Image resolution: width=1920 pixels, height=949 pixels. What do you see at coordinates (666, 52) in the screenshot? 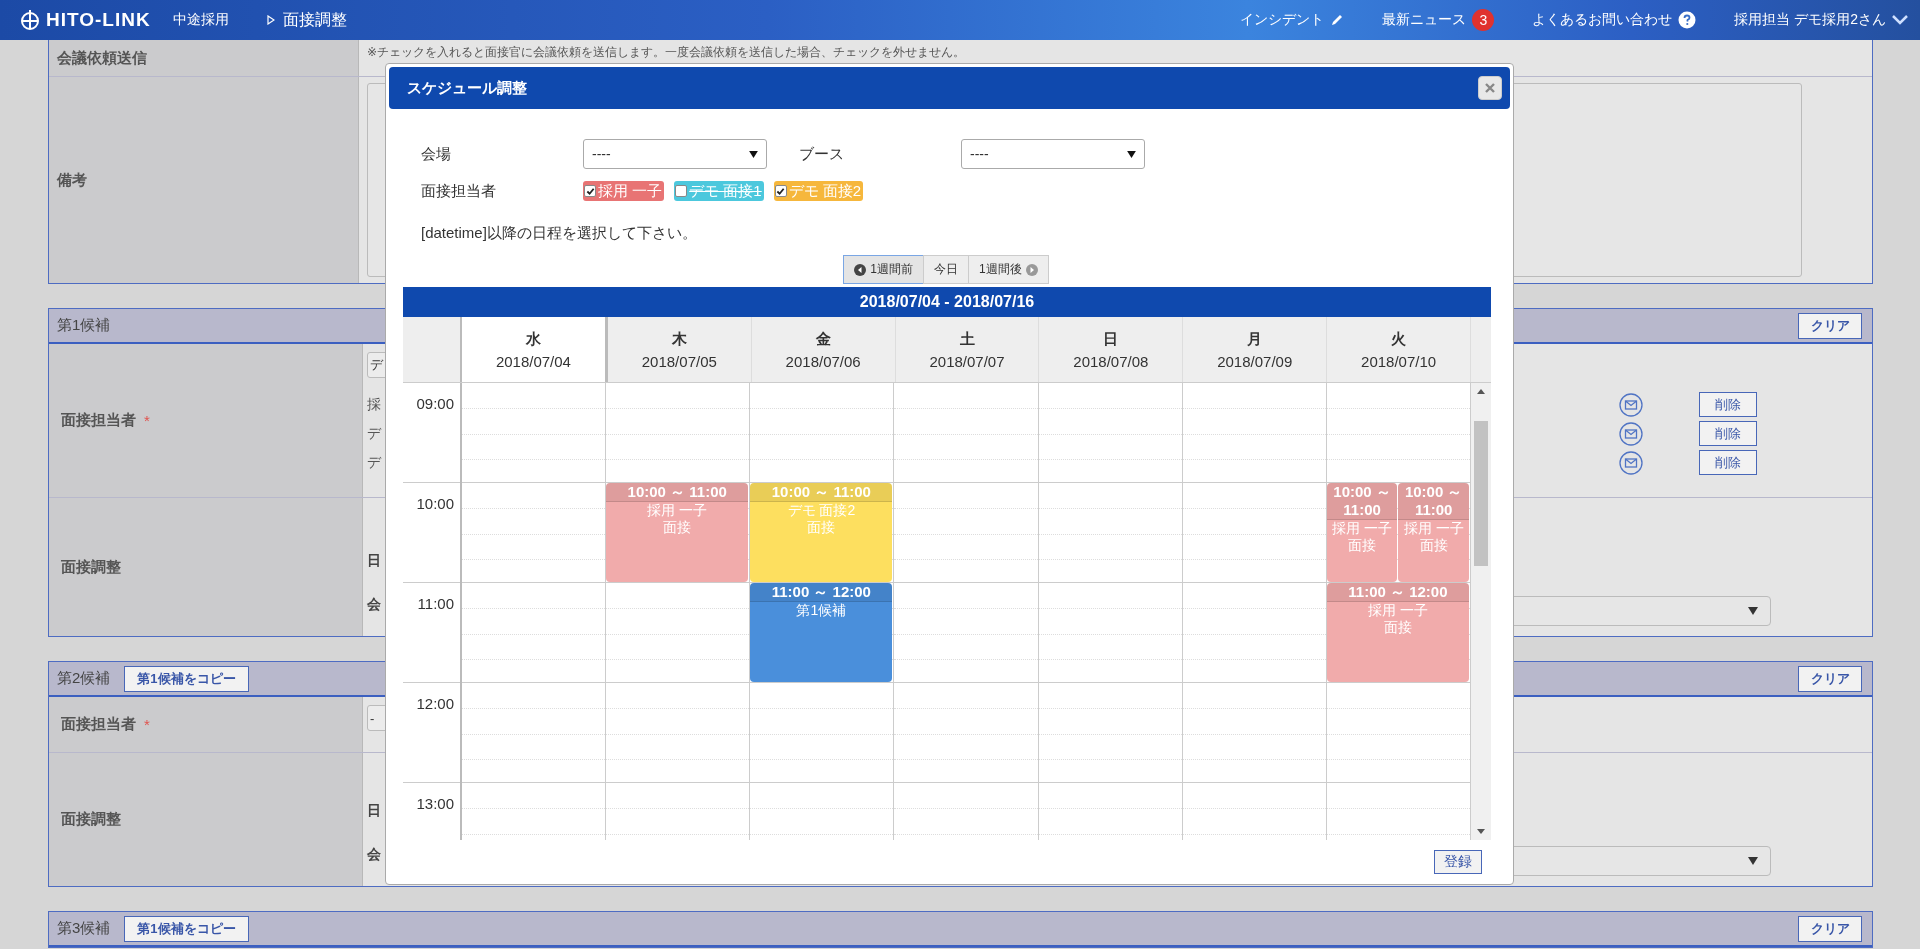
I see `notice-text: ※チェックを入れると面接官に会議依頼を送信します。一度会議依頼を送信した場合、チェックを外せません。` at bounding box center [666, 52].